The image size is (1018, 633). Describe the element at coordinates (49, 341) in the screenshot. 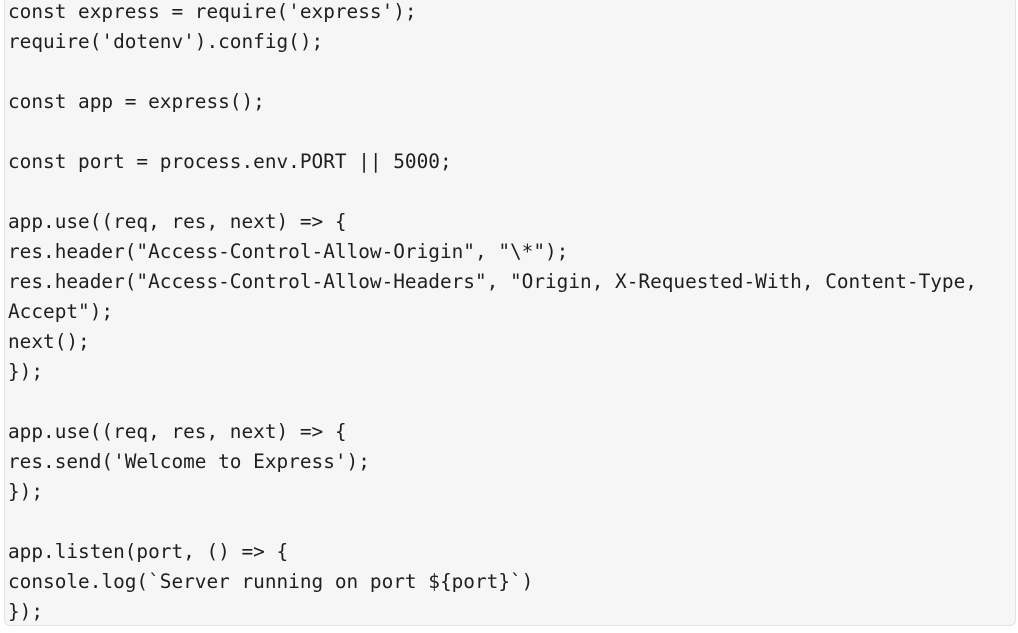

I see `code-line: next();` at that location.